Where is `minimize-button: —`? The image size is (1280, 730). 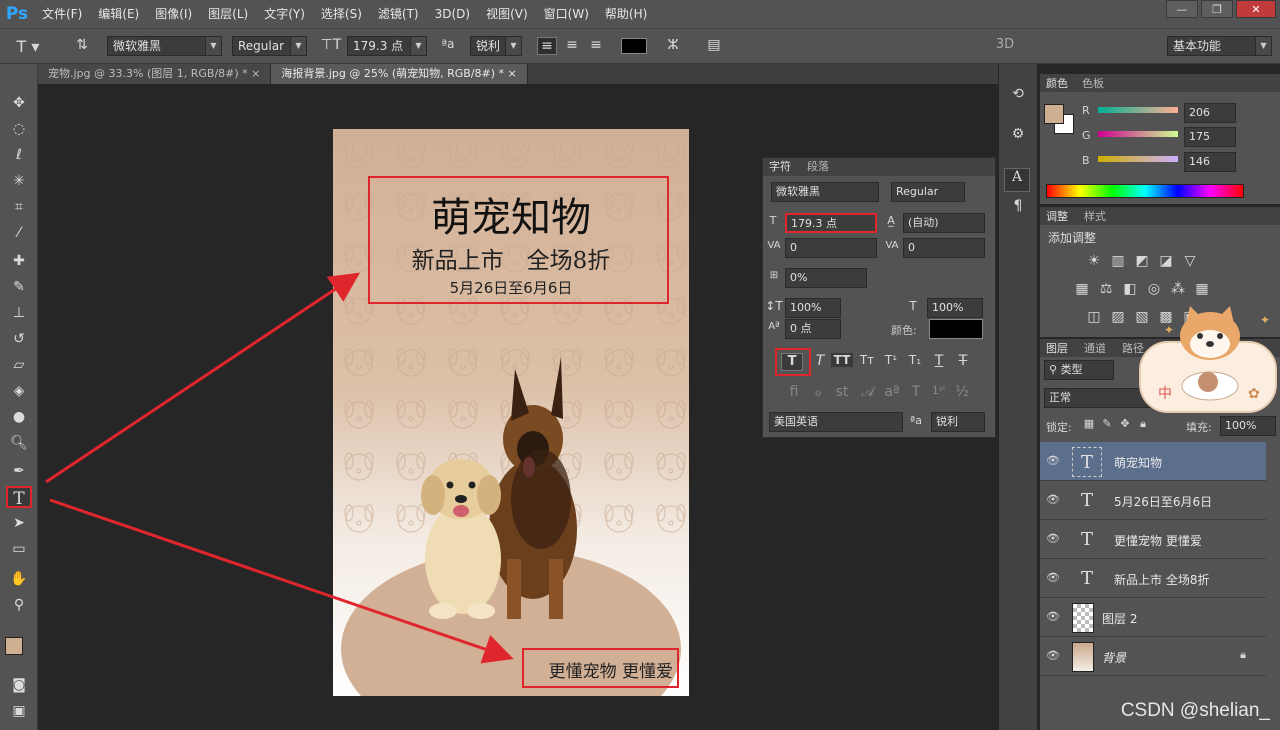
minimize-button: — is located at coordinates (1182, 9).